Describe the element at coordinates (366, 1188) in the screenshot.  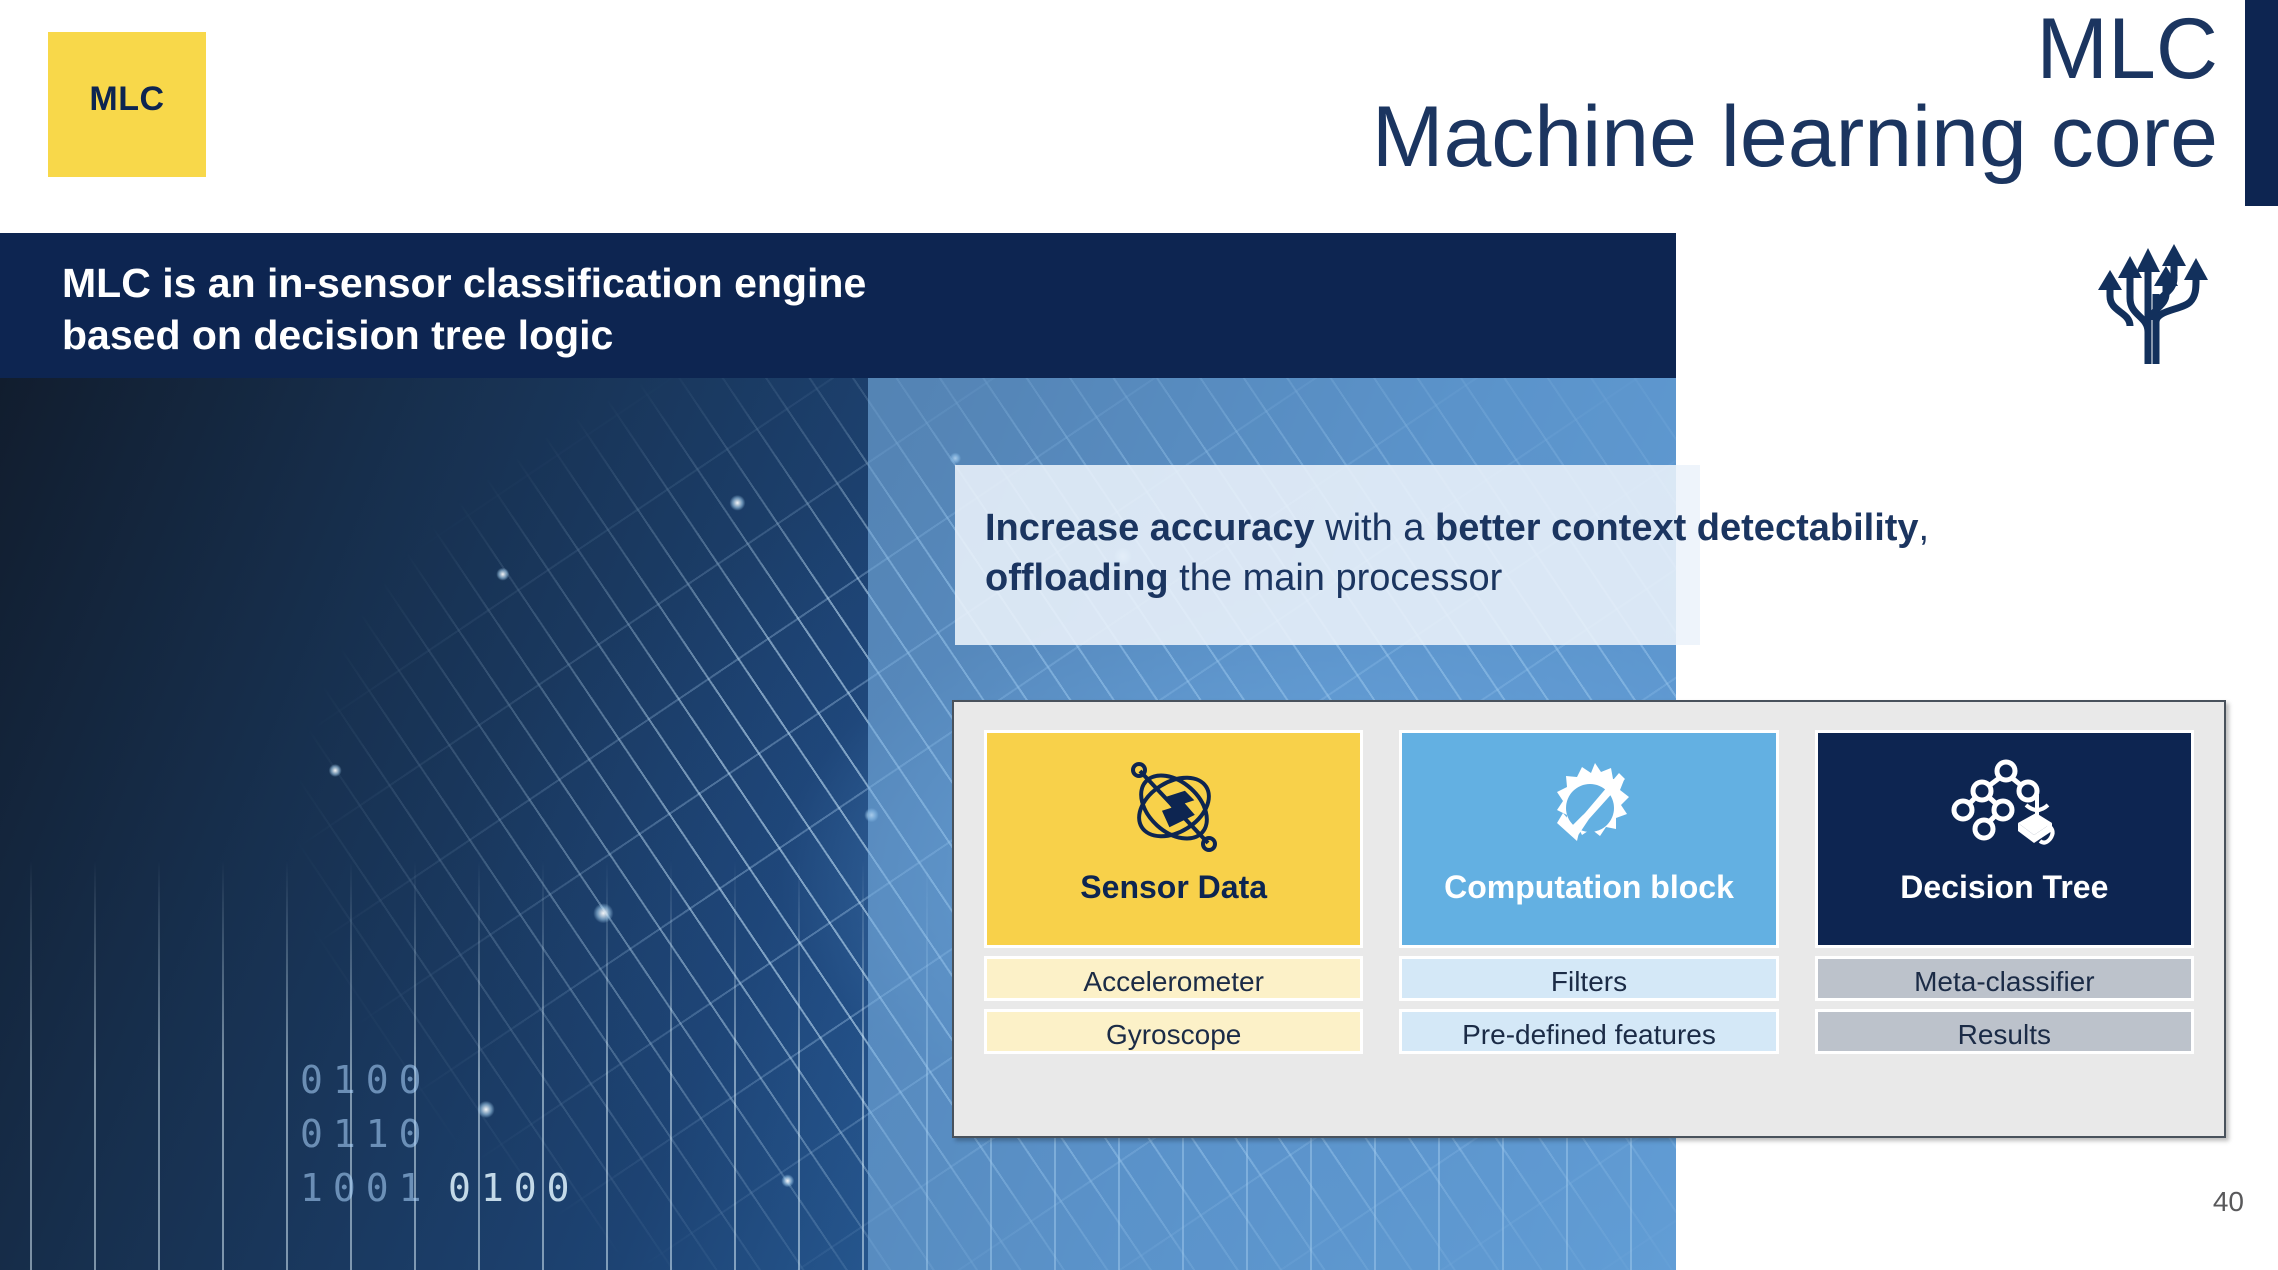
I see `binary-row-3: 1001` at that location.